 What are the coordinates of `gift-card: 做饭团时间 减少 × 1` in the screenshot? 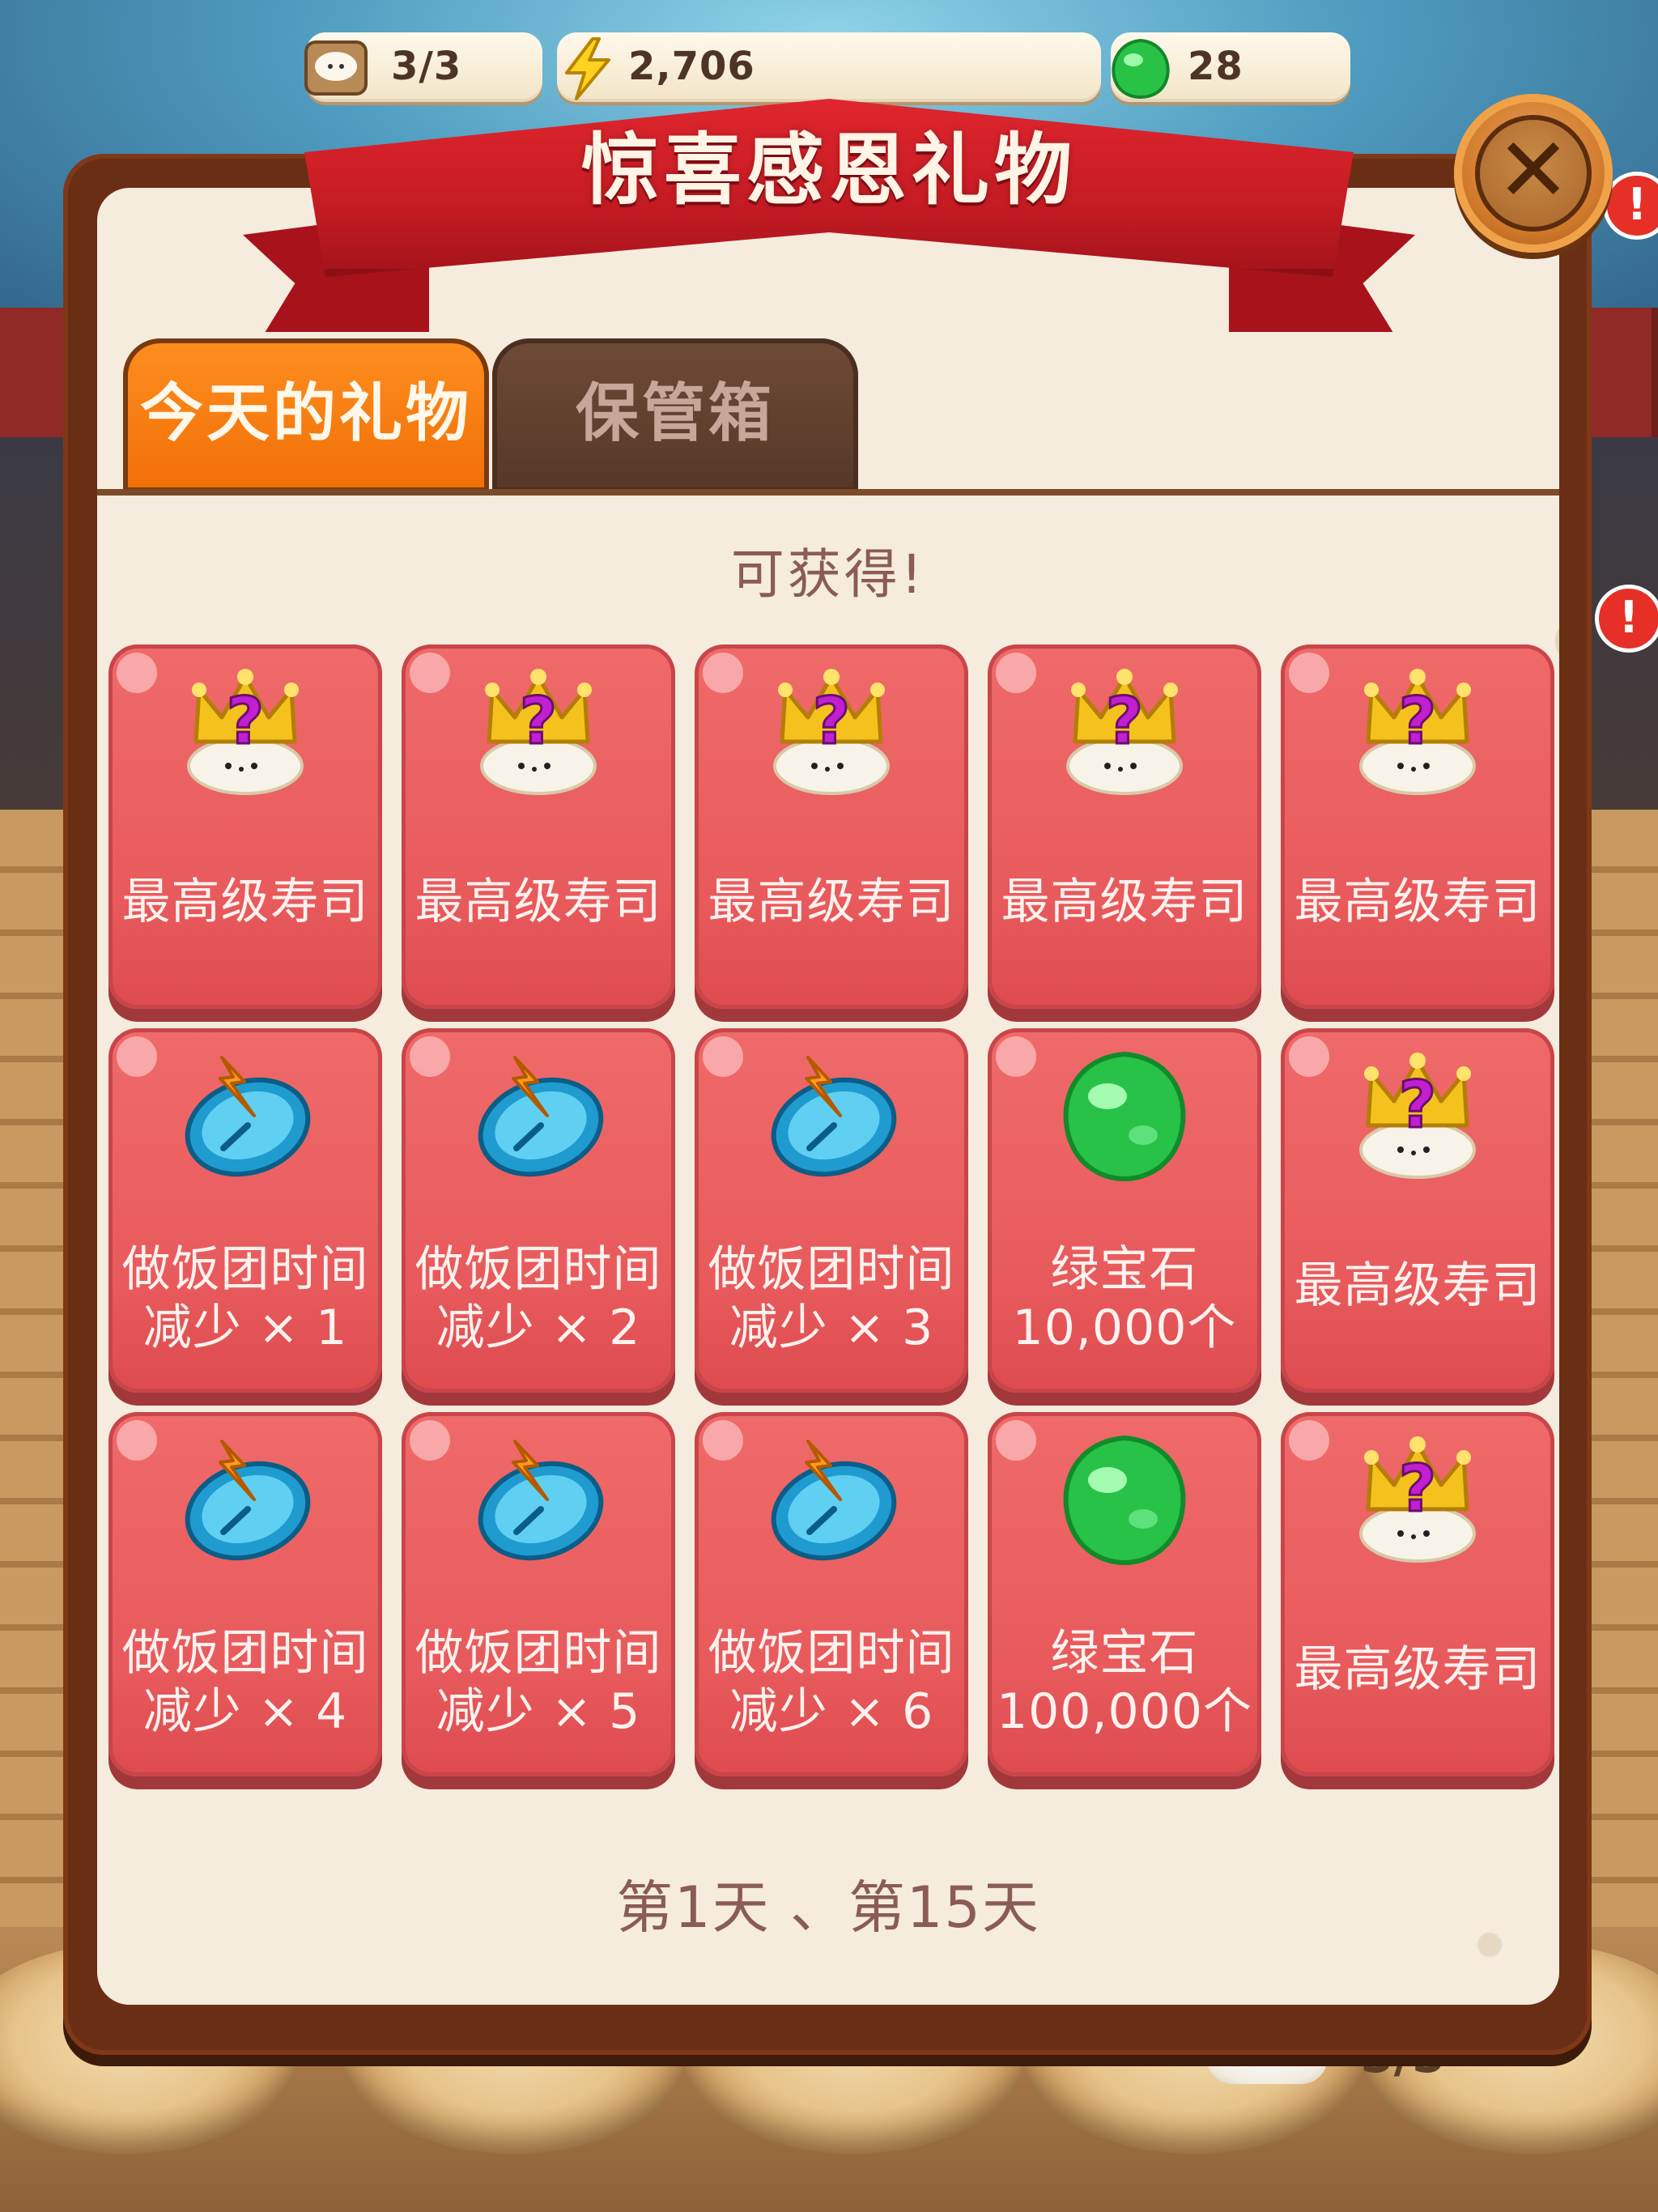 It's located at (245, 1211).